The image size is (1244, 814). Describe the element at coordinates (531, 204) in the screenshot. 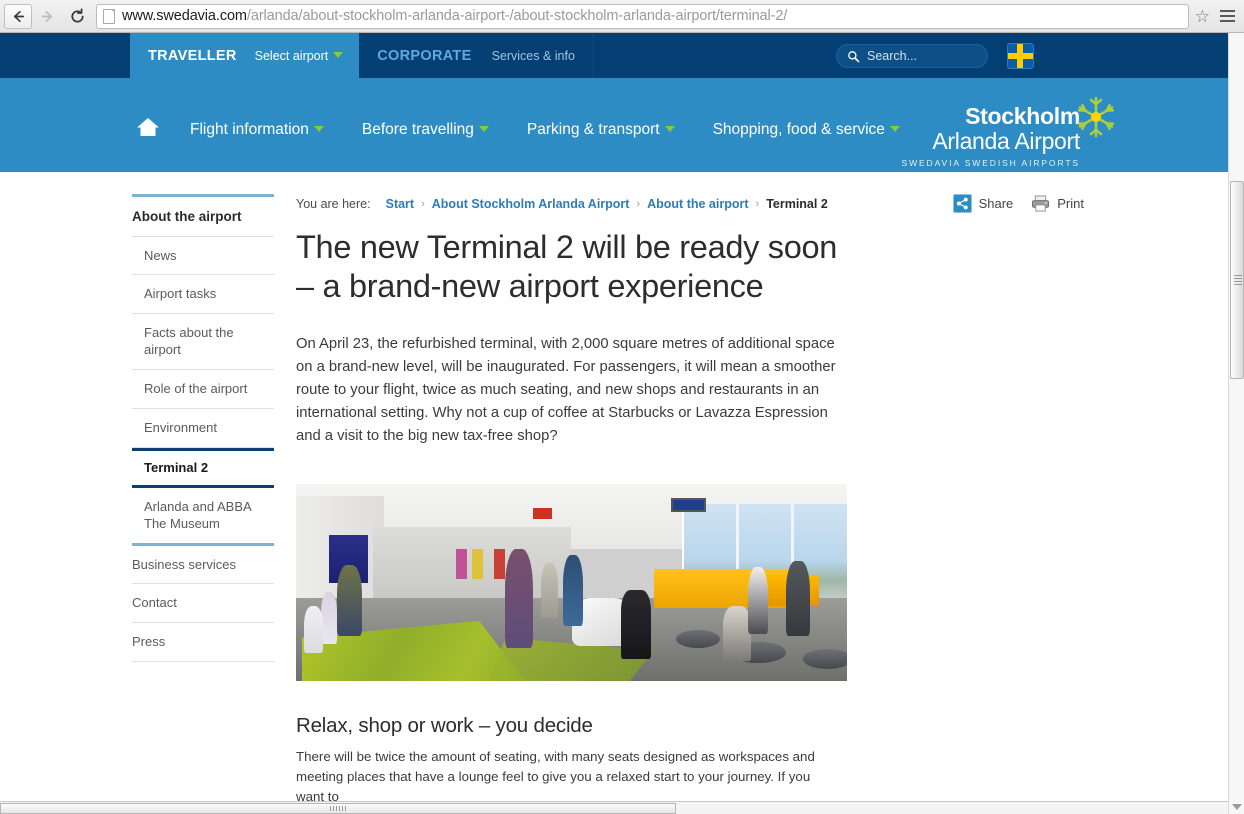

I see `breadcrumb-link-about-stockholm-arlanda-airport: About Stockholm Arlanda Airport` at that location.